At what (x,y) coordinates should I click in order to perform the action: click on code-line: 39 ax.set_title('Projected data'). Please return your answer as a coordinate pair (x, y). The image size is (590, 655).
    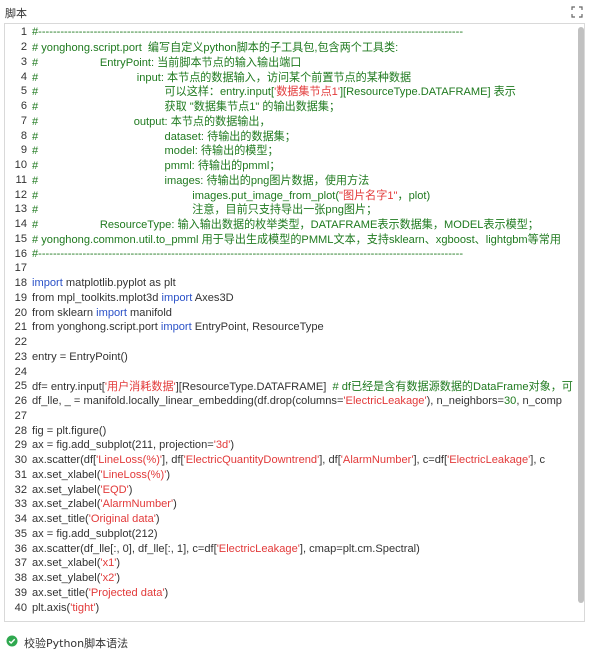
    Looking at the image, I should click on (291, 593).